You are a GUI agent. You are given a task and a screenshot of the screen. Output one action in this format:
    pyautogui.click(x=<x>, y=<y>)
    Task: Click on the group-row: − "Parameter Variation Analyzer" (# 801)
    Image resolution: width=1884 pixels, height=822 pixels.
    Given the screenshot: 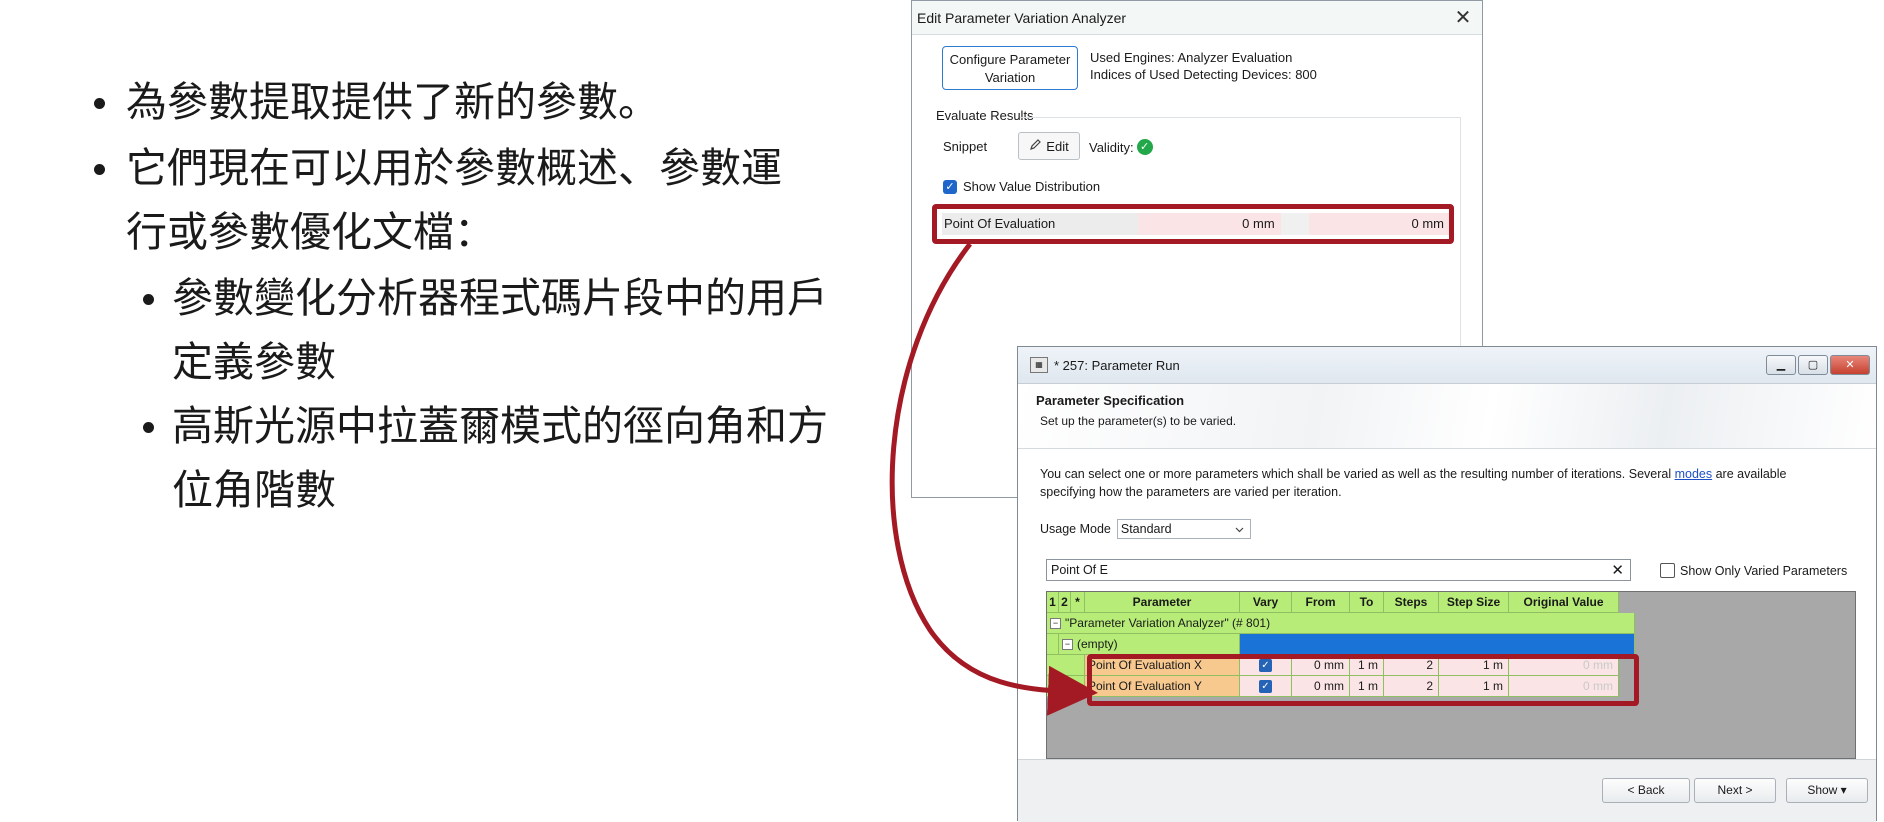 What is the action you would take?
    pyautogui.click(x=1341, y=623)
    